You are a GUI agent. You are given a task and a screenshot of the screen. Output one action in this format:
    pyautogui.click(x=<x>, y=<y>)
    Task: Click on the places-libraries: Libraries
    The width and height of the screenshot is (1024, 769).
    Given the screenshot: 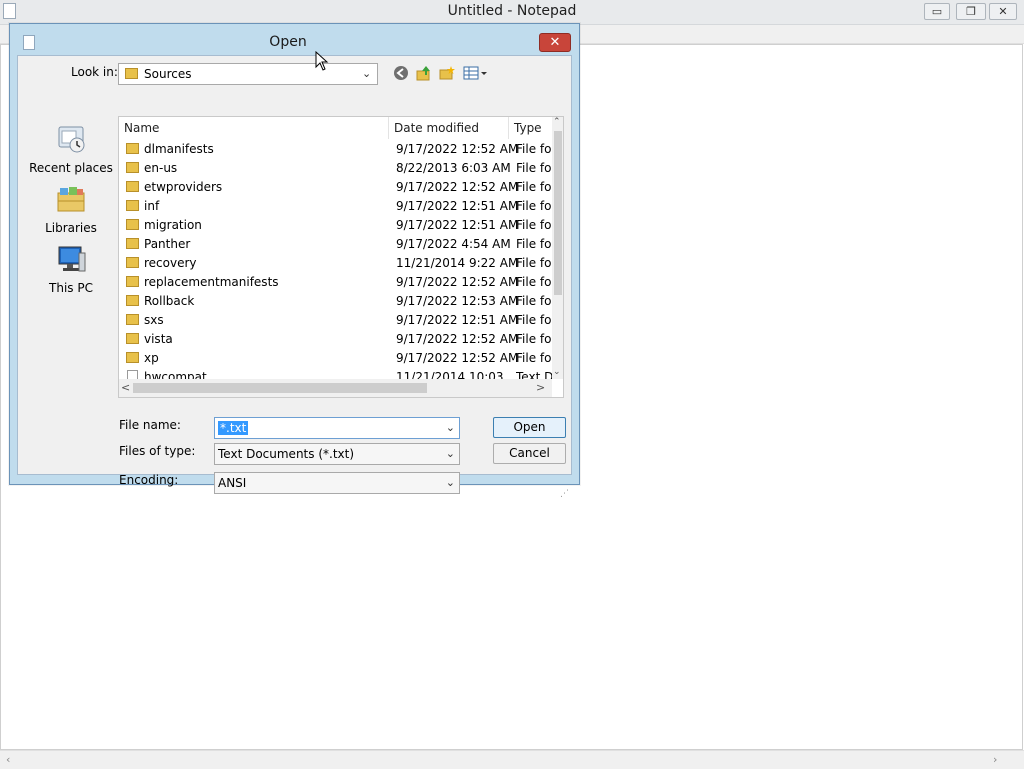 What is the action you would take?
    pyautogui.click(x=71, y=209)
    